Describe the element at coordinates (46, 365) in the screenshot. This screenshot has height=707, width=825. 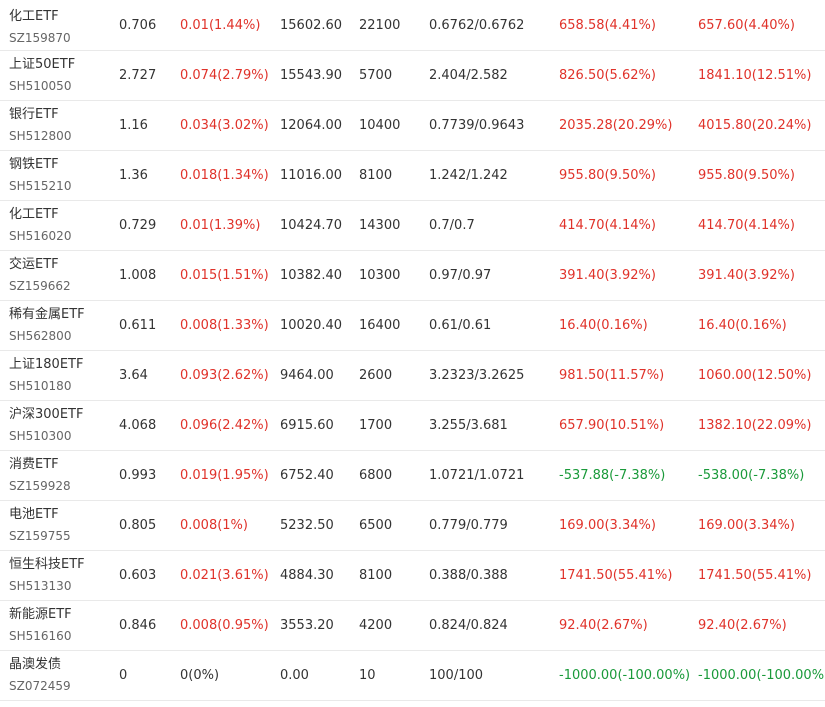
I see `fund-name: 上证180ETF` at that location.